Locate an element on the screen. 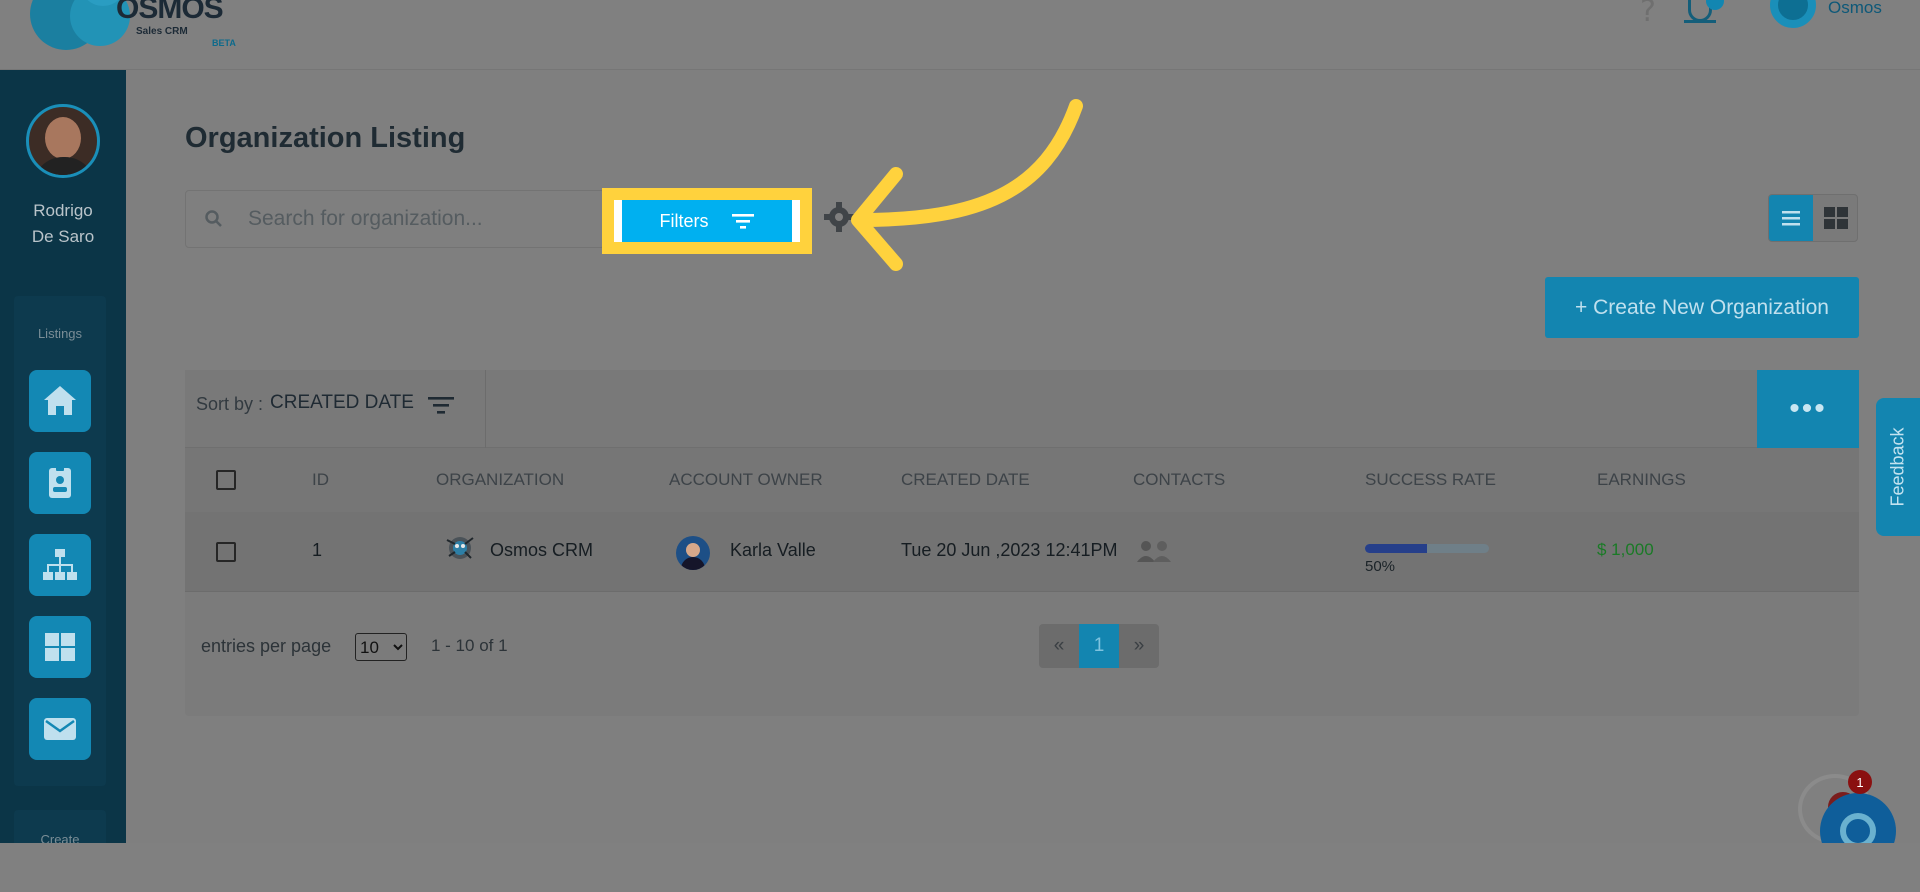  sort-bar: Sort by : CREATED DATE ••• is located at coordinates (1022, 409).